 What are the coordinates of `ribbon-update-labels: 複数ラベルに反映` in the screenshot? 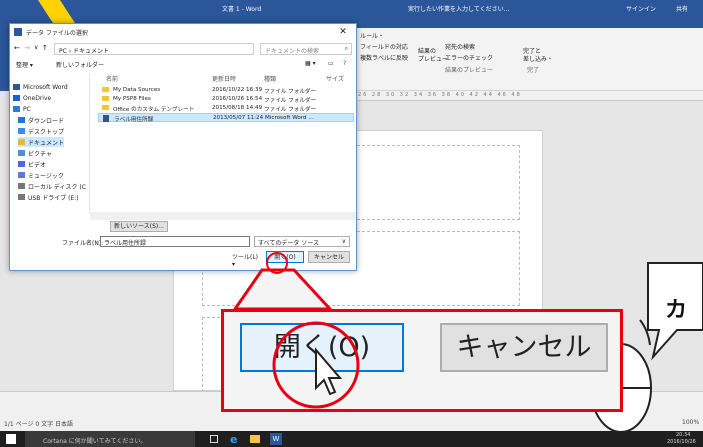 It's located at (384, 57).